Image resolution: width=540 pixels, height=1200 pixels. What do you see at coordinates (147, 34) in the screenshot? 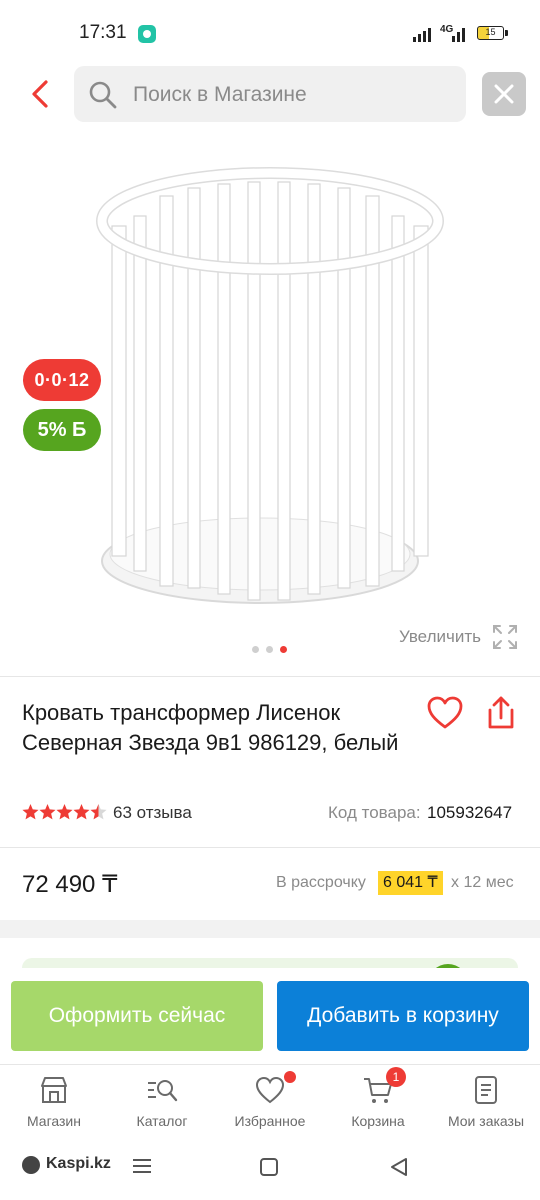
I see `notification-app-icon` at bounding box center [147, 34].